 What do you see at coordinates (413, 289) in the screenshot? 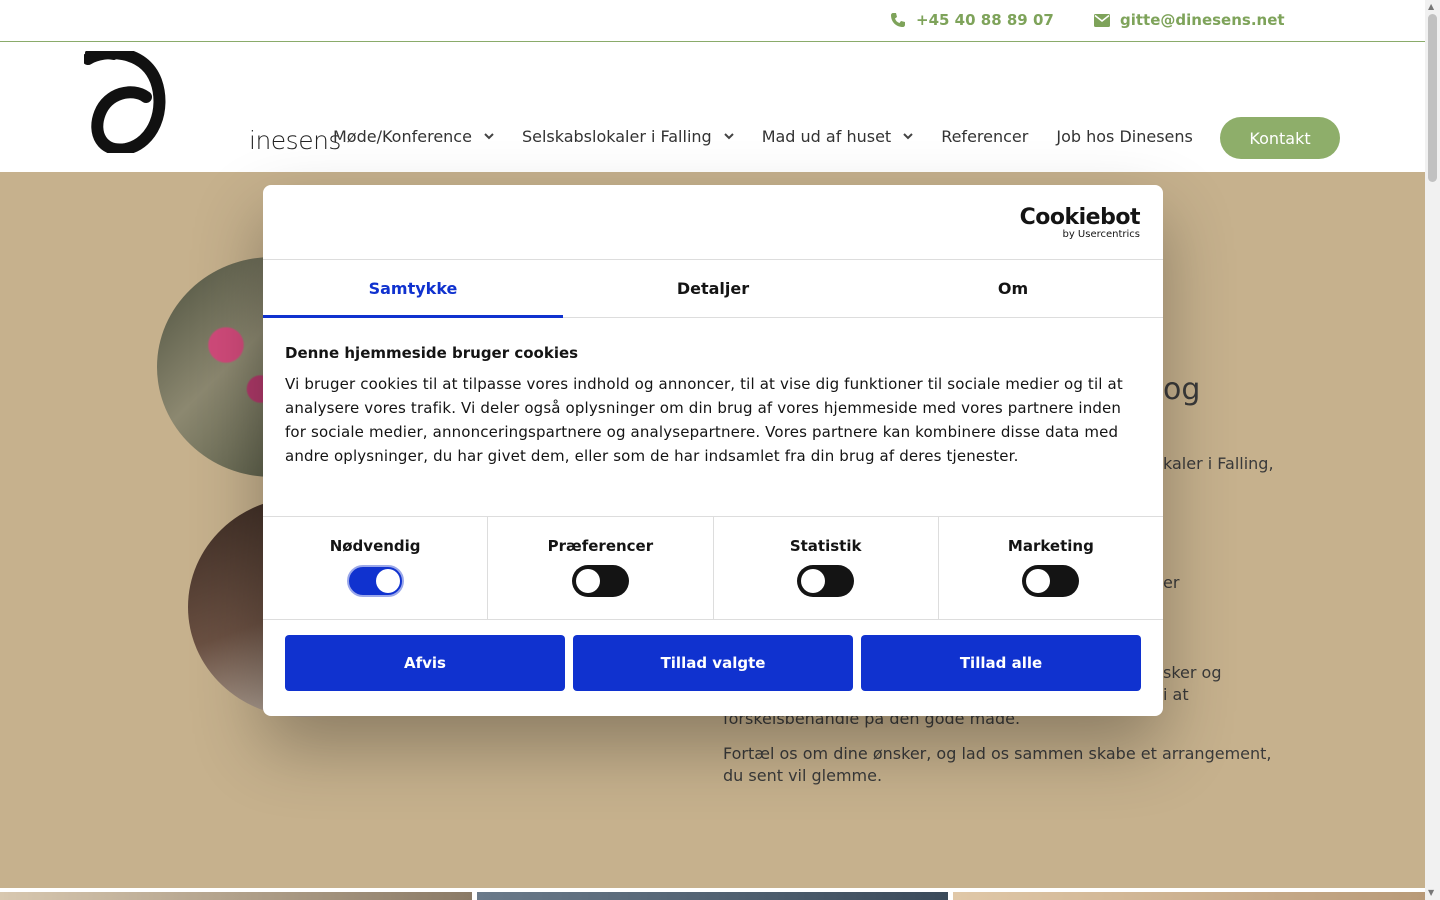
I see `tab-samtykke: Samtykke` at bounding box center [413, 289].